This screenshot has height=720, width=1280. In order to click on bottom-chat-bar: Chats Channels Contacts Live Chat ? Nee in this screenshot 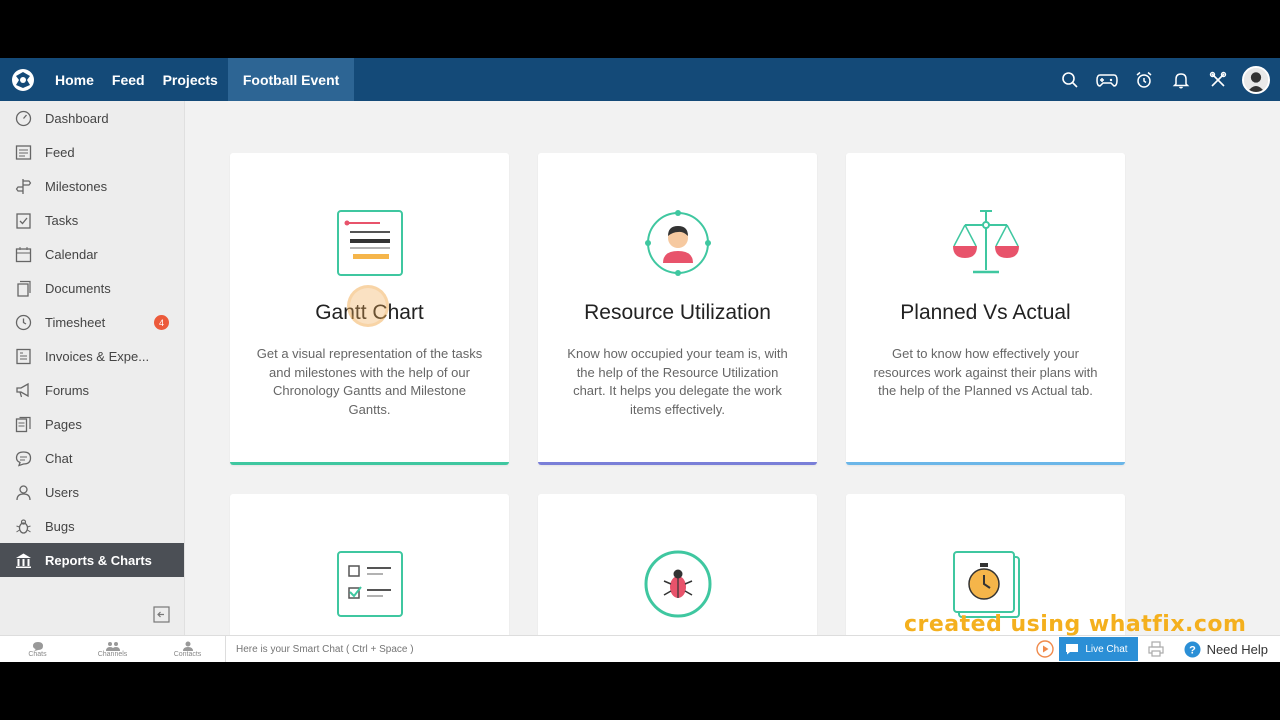, I will do `click(640, 648)`.